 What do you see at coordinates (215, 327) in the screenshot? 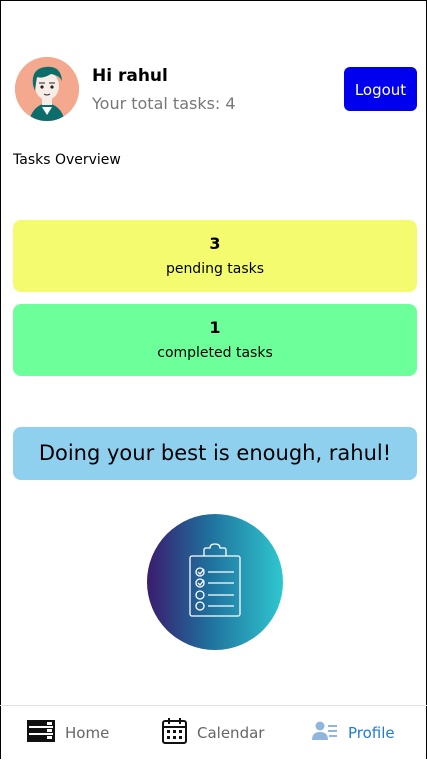
I see `completed-count: 1` at bounding box center [215, 327].